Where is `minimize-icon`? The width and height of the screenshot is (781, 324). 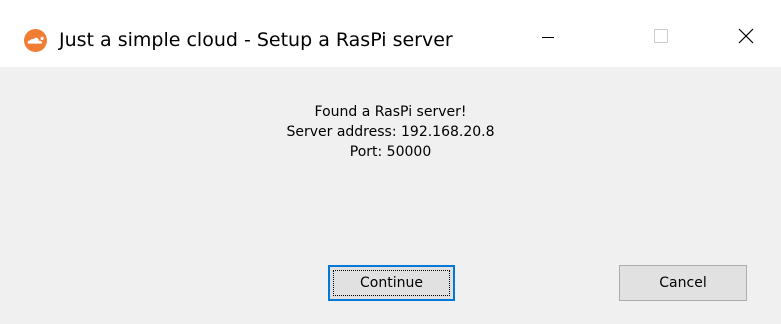
minimize-icon is located at coordinates (548, 38).